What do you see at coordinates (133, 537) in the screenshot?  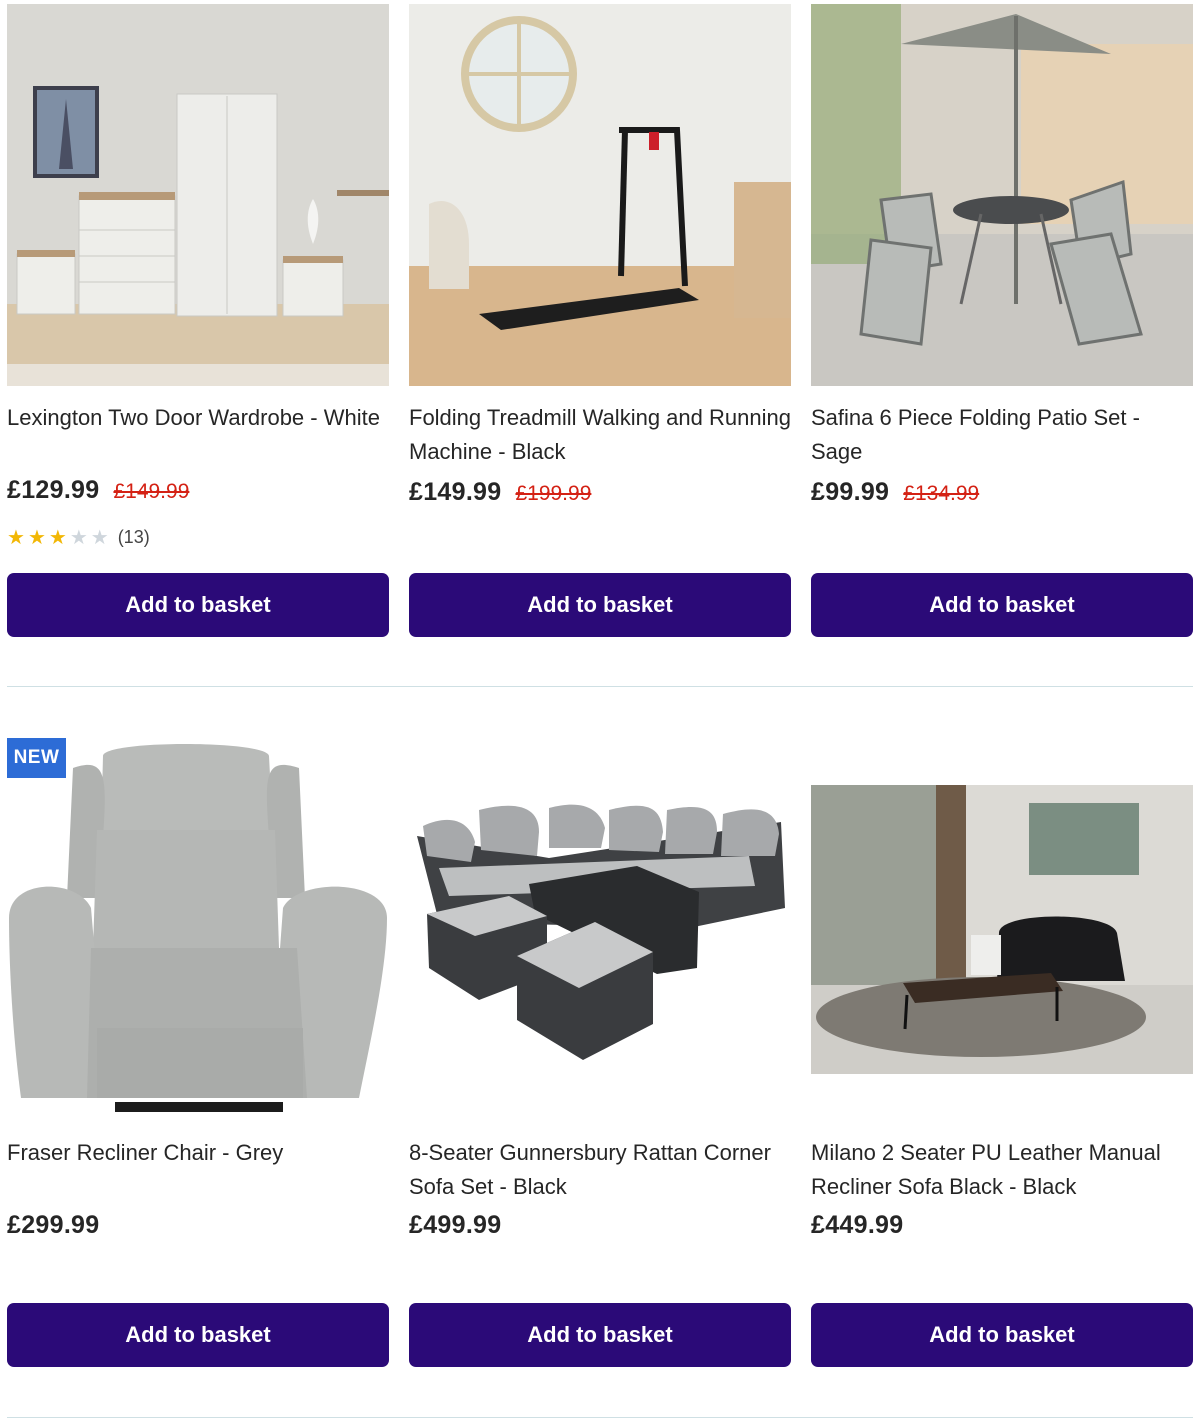 I see `review-count: (13)` at bounding box center [133, 537].